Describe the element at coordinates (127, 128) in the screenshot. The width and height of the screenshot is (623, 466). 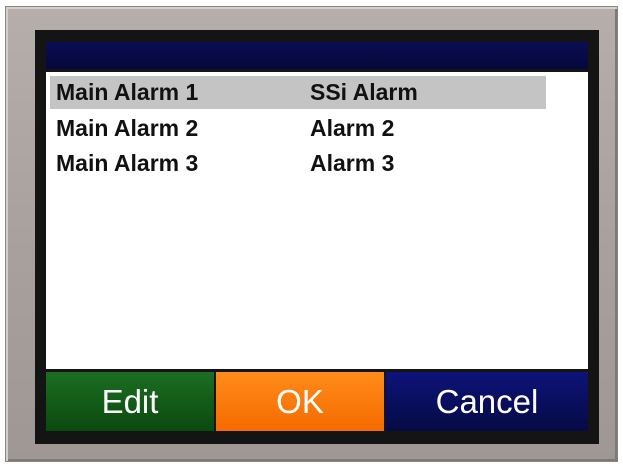
I see `alarm-name: Main Alarm 2` at that location.